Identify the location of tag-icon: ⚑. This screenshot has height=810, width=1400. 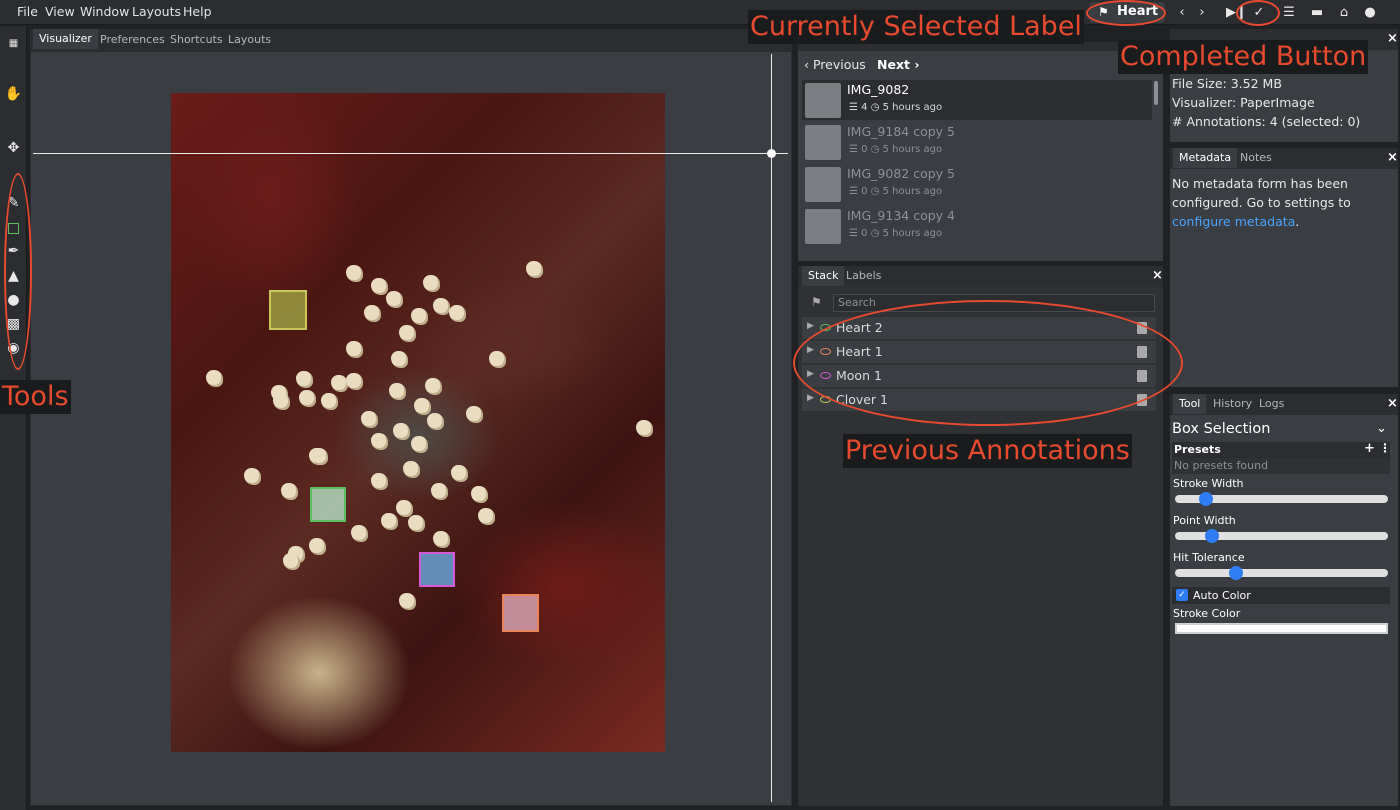
(816, 302).